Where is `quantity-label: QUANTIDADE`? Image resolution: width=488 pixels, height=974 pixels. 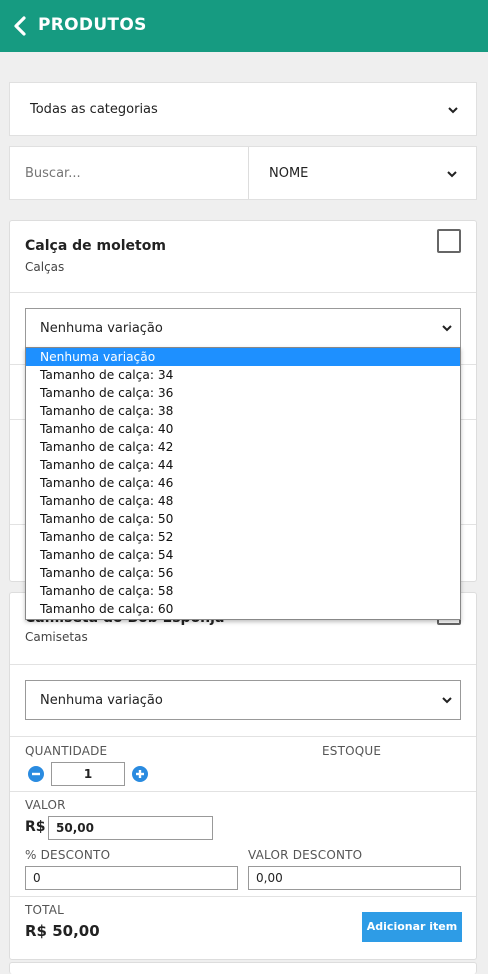 quantity-label: QUANTIDADE is located at coordinates (66, 751).